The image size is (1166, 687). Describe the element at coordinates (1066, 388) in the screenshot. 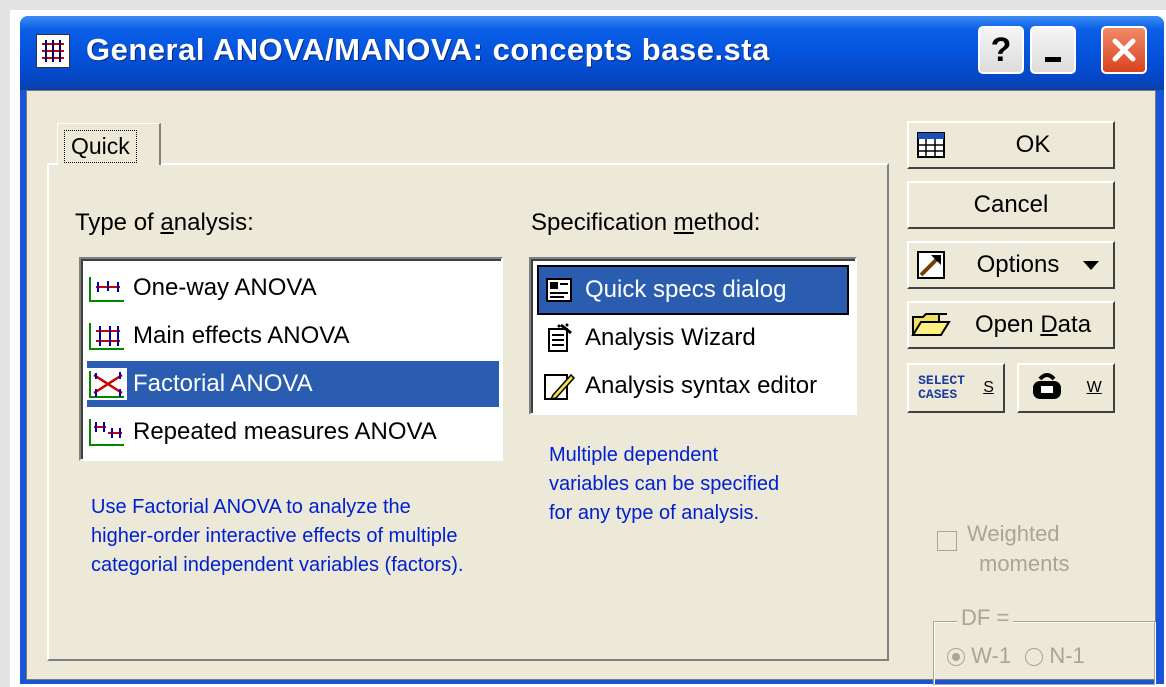

I see `weight-button: W` at that location.